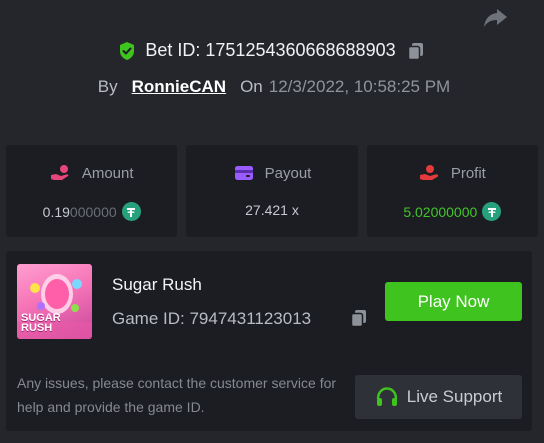  I want to click on profit-hand-icon, so click(429, 172).